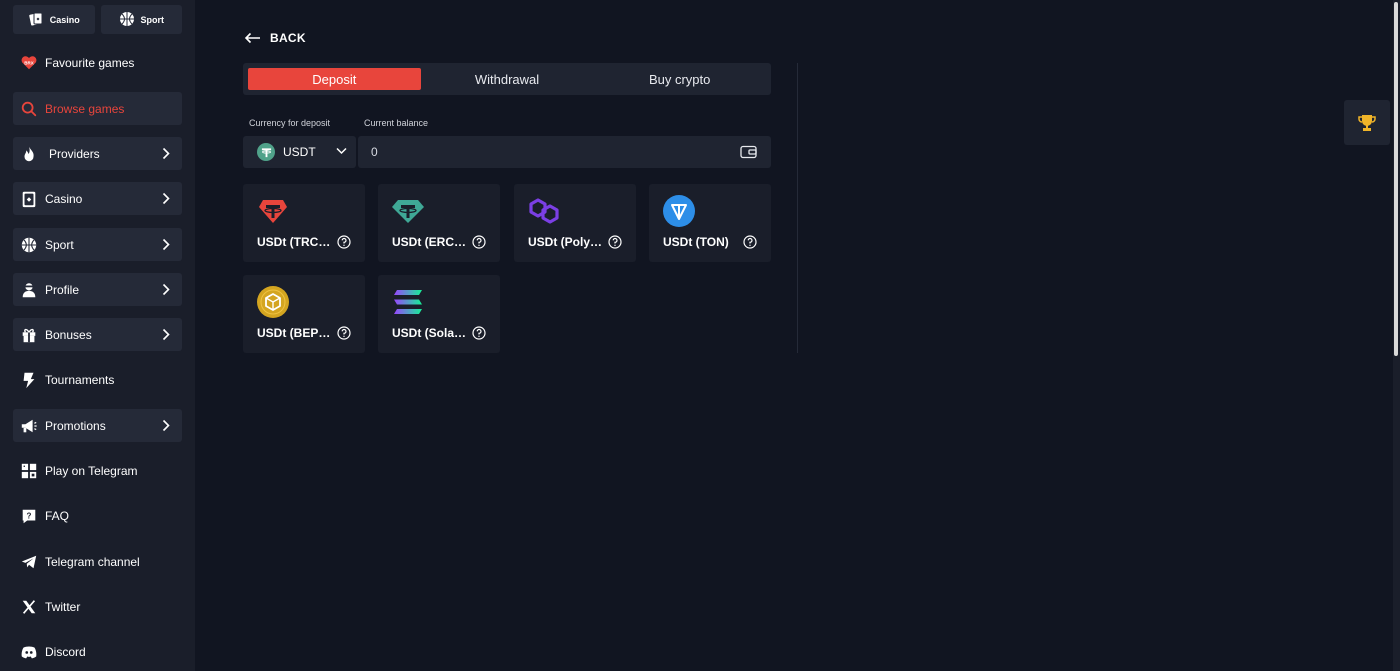 This screenshot has height=671, width=1400. What do you see at coordinates (1396, 179) in the screenshot?
I see `scrollbar-thumb` at bounding box center [1396, 179].